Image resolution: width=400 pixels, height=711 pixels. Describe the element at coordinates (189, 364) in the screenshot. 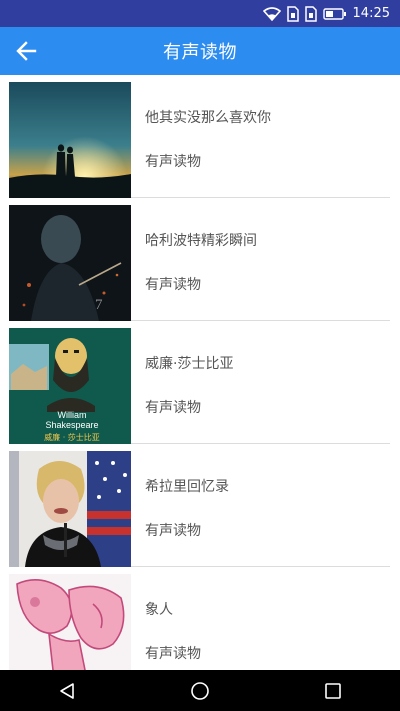

I see `item-title: 威廉·莎士比亚` at that location.